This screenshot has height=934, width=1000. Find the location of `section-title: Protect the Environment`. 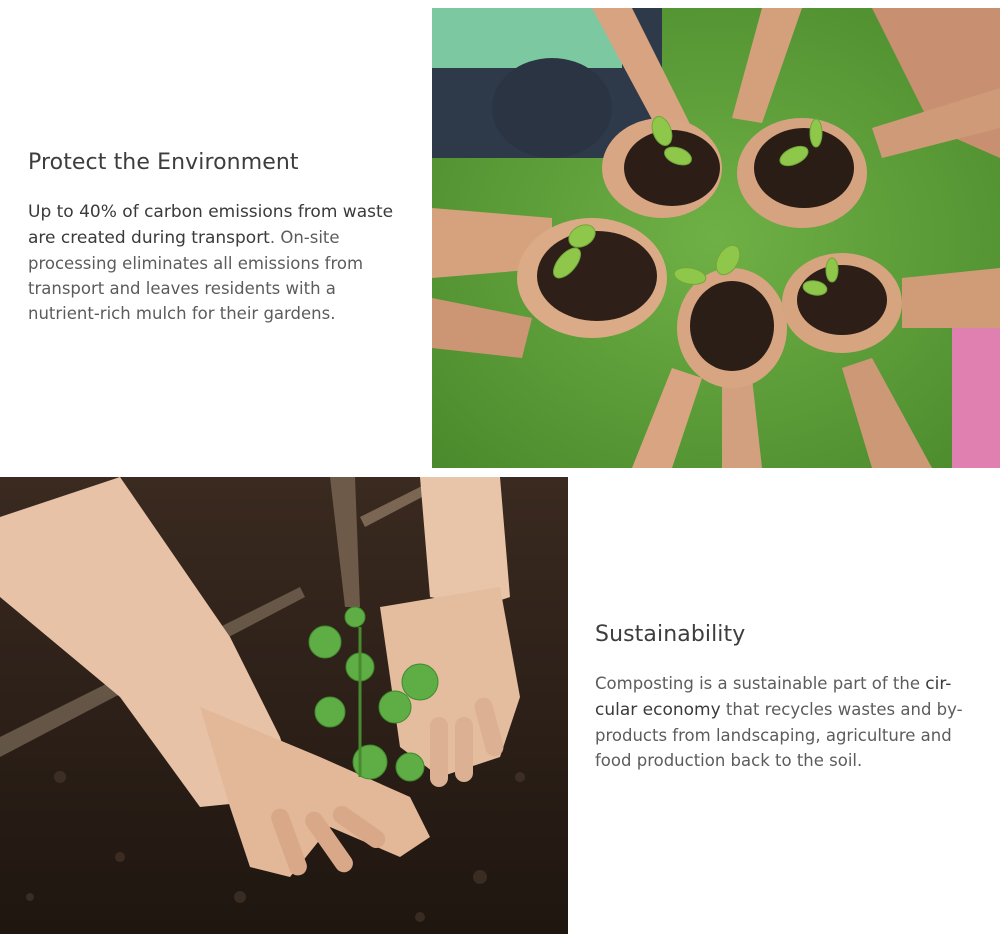

section-title: Protect the Environment is located at coordinates (163, 162).